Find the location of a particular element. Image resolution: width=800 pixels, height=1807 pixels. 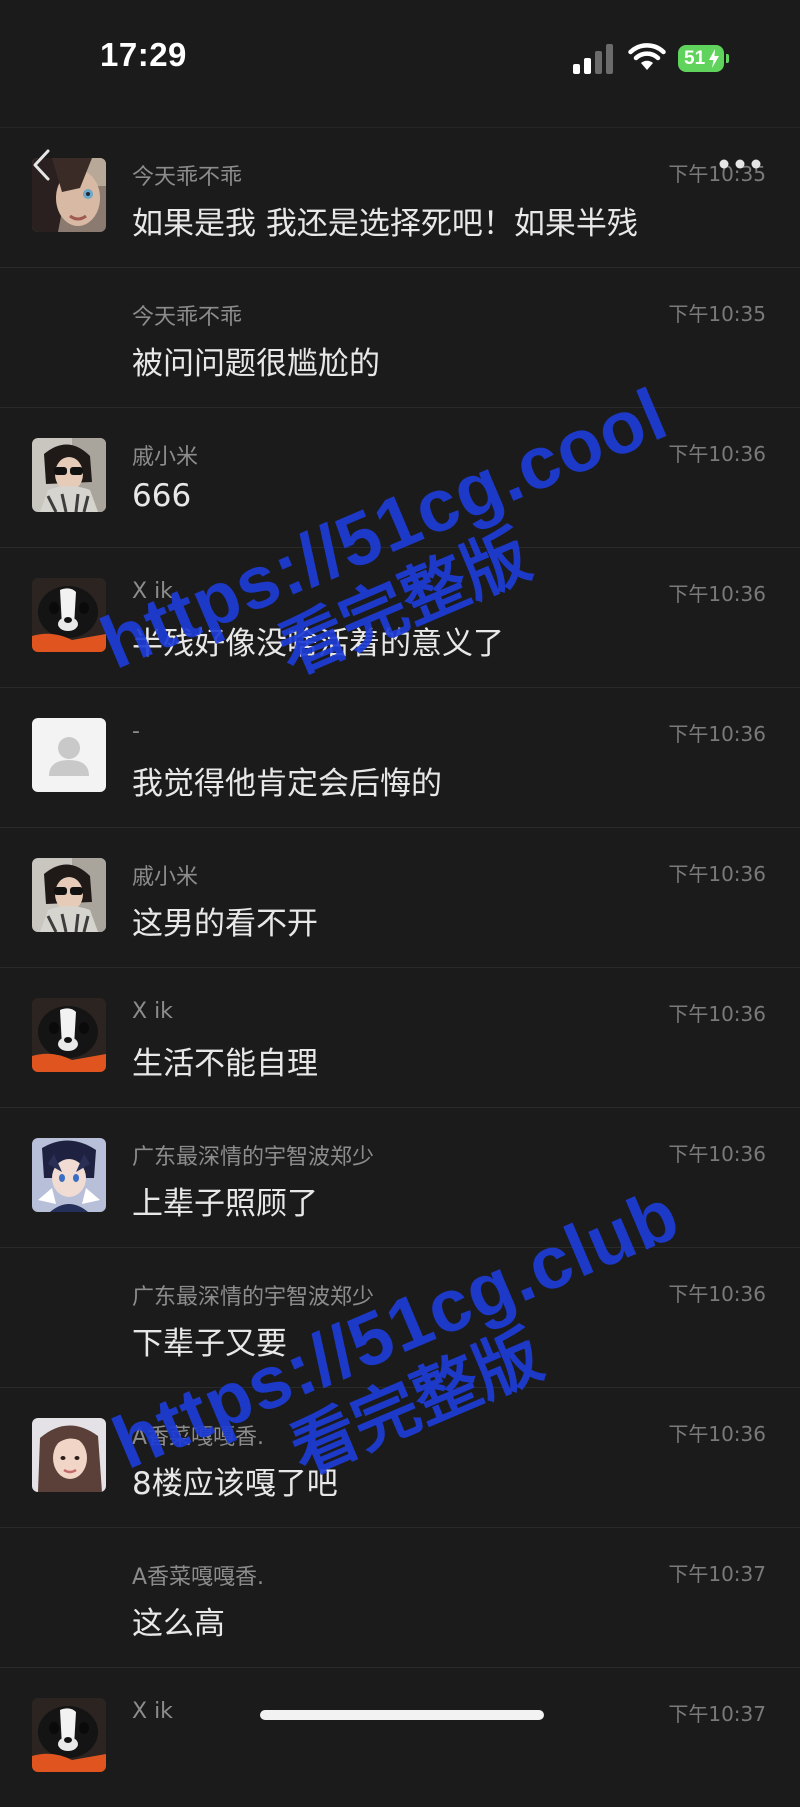

cellular-signal-icon is located at coordinates (593, 59).